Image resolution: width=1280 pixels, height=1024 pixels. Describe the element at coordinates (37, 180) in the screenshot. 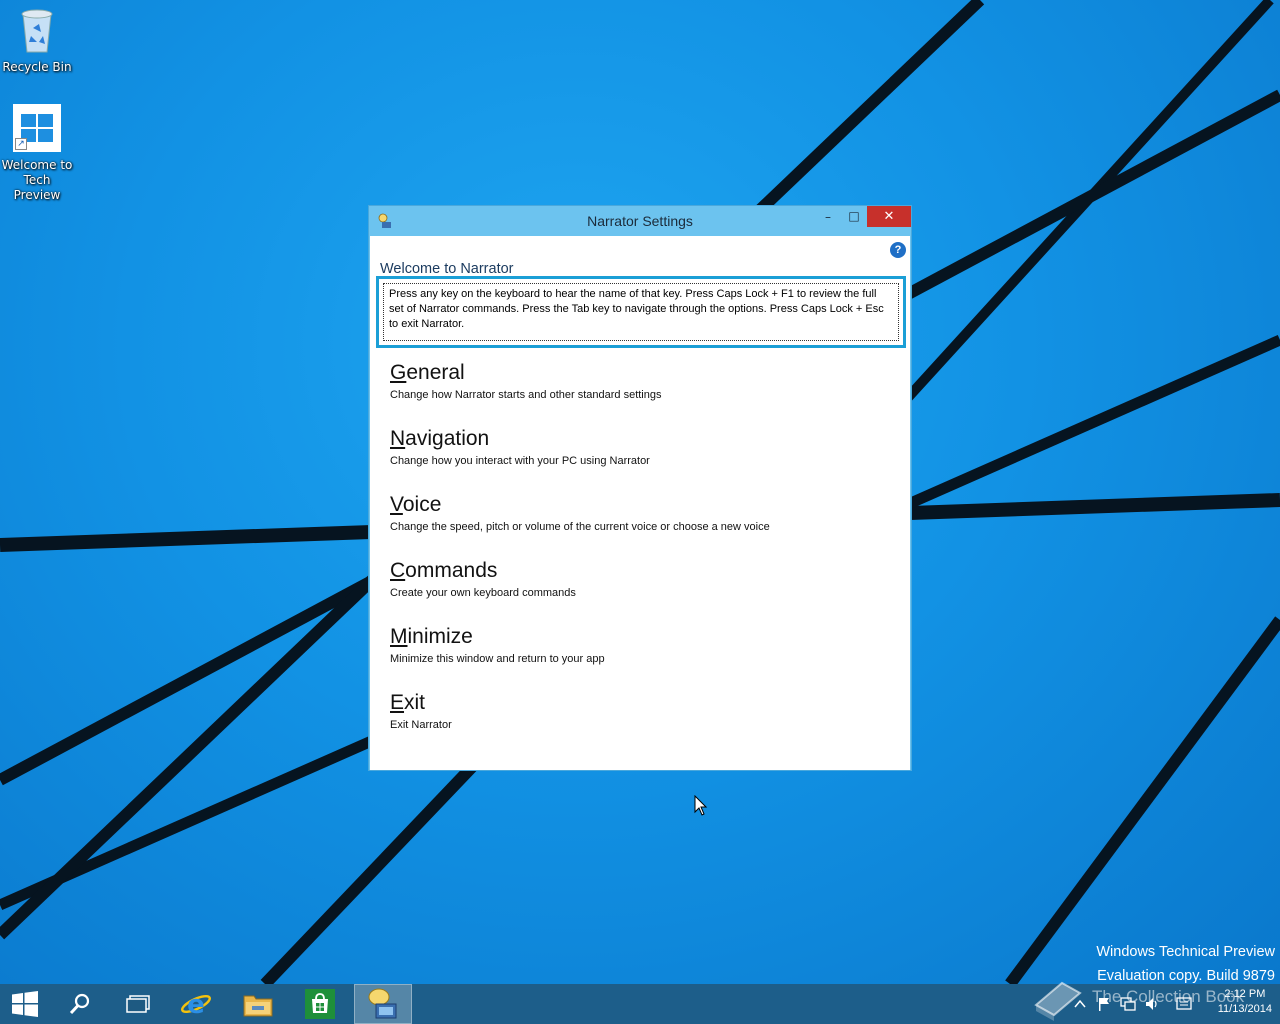

I see `welcome-tech-preview-label: Welcome to Tech Preview` at that location.